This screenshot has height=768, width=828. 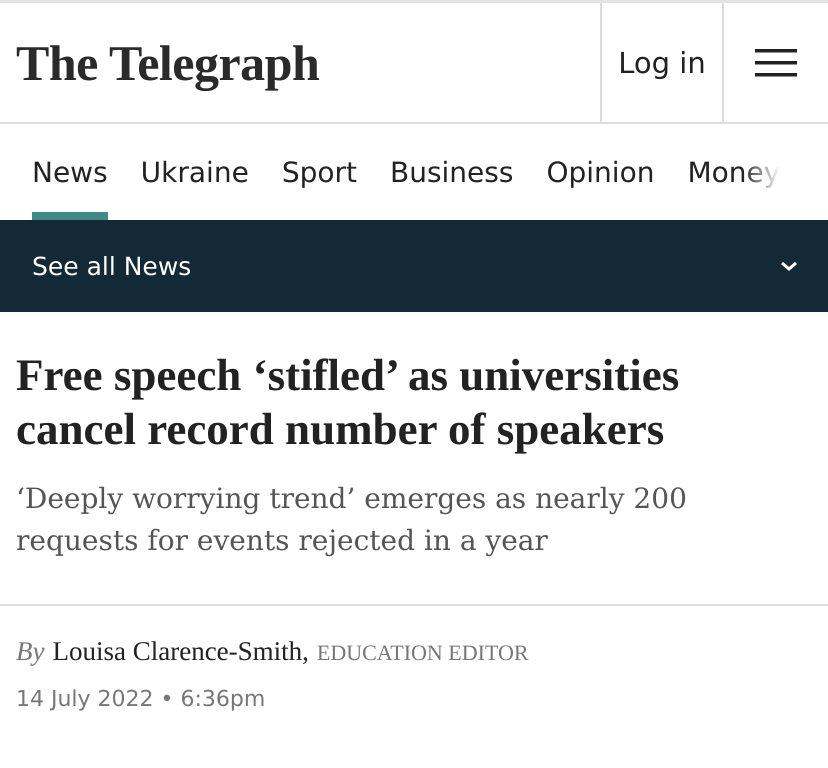 I want to click on byline-by: By, so click(x=30, y=651).